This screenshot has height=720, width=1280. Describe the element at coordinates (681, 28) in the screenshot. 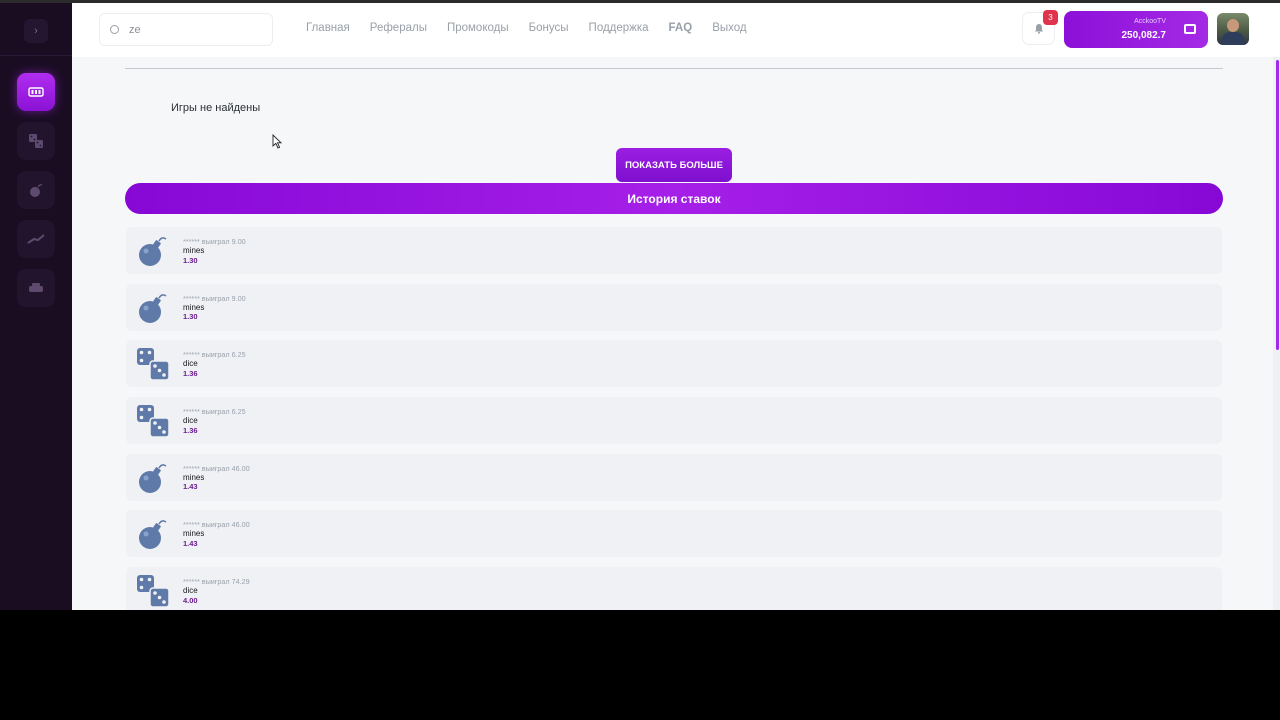

I see `nav-link-faq: FAQ` at that location.